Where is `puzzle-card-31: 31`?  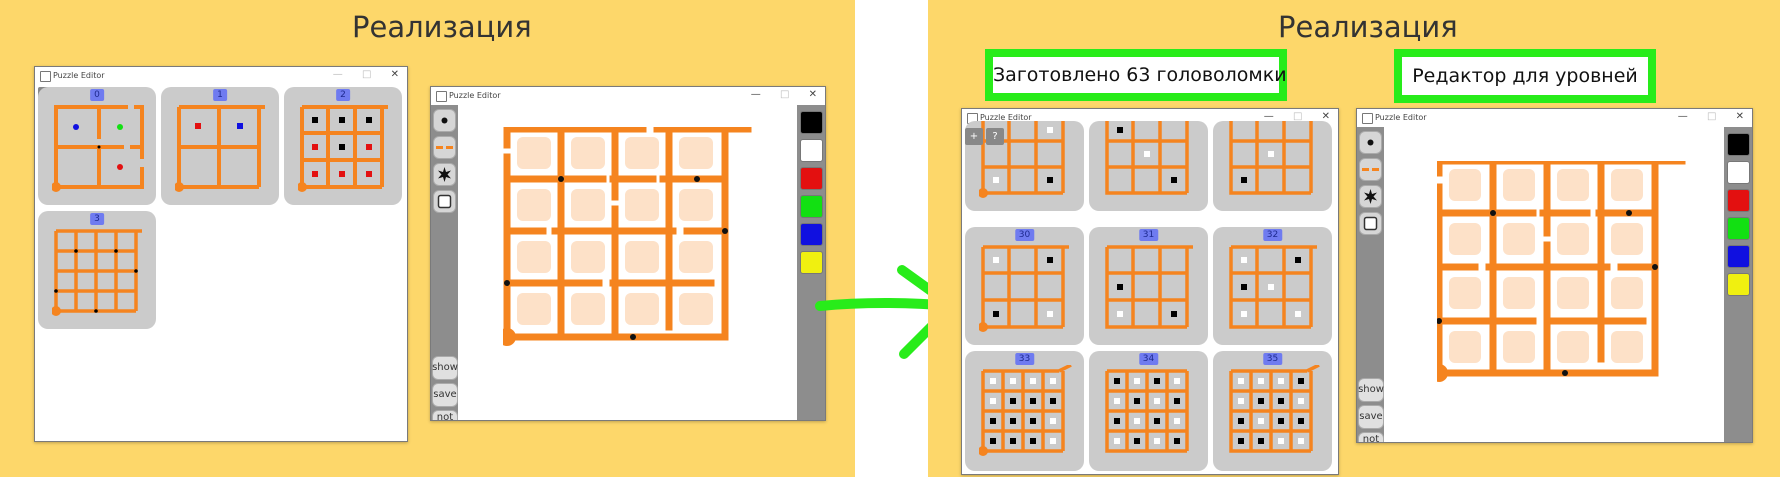
puzzle-card-31: 31 is located at coordinates (1148, 286).